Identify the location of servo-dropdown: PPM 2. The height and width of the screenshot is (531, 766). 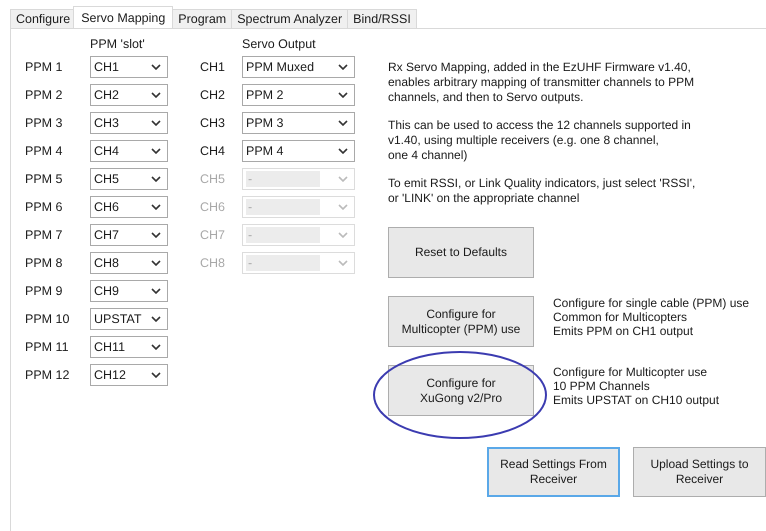
(298, 95).